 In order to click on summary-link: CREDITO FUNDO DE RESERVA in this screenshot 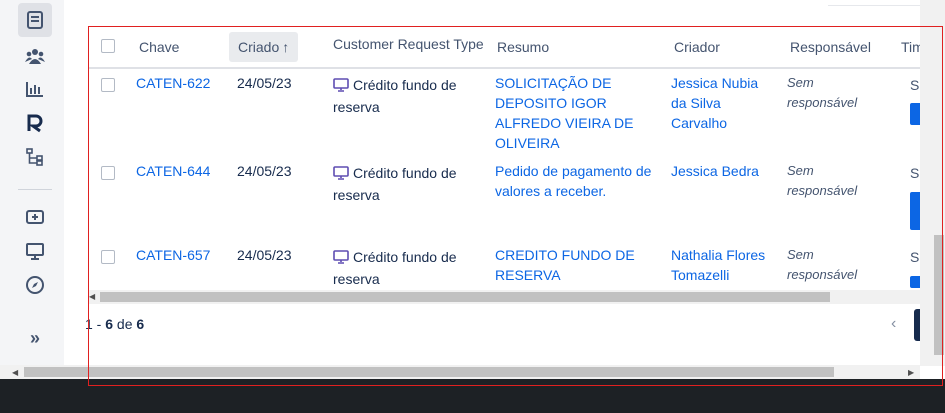, I will do `click(565, 266)`.